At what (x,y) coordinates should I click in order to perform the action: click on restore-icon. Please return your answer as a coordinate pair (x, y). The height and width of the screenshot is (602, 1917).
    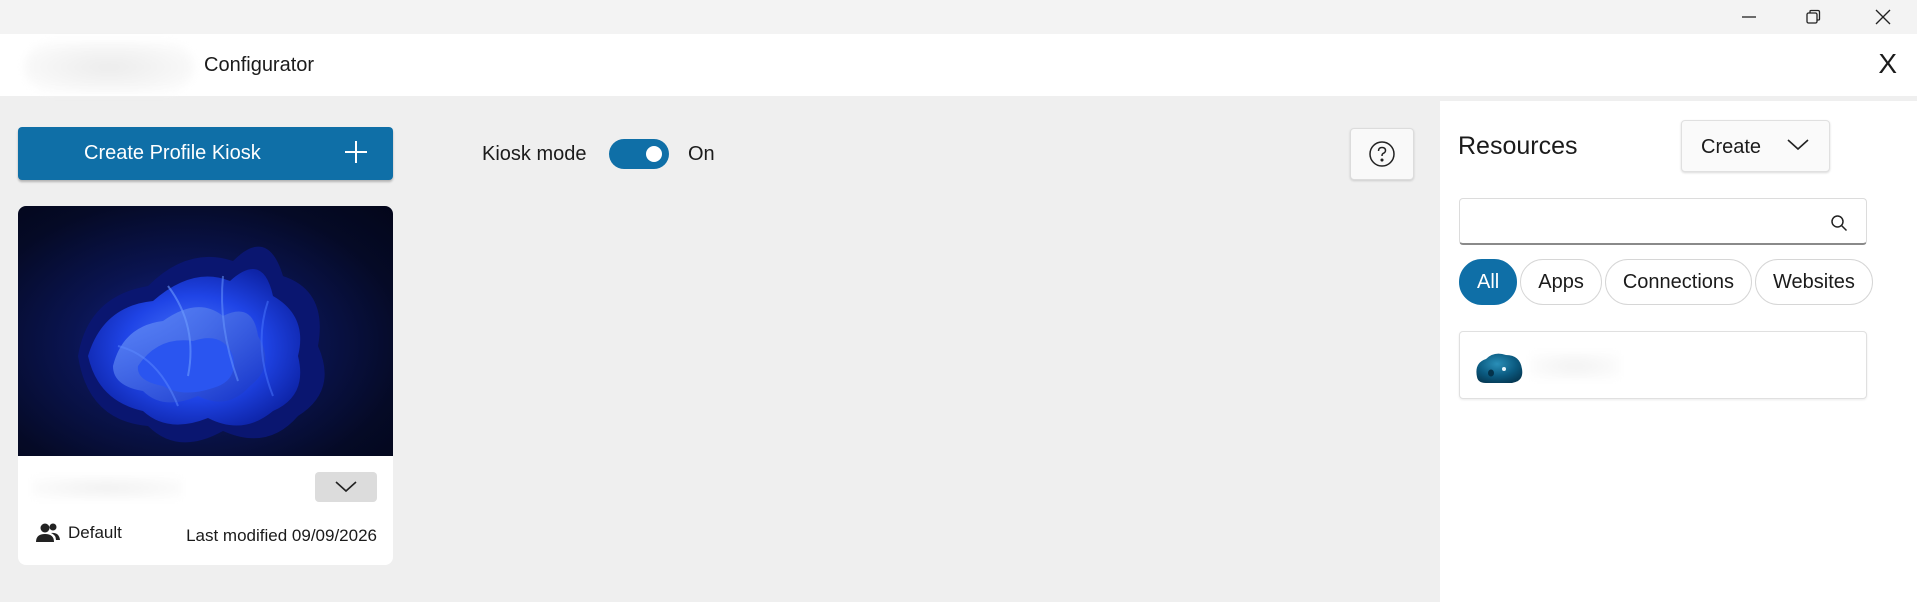
    Looking at the image, I should click on (1813, 16).